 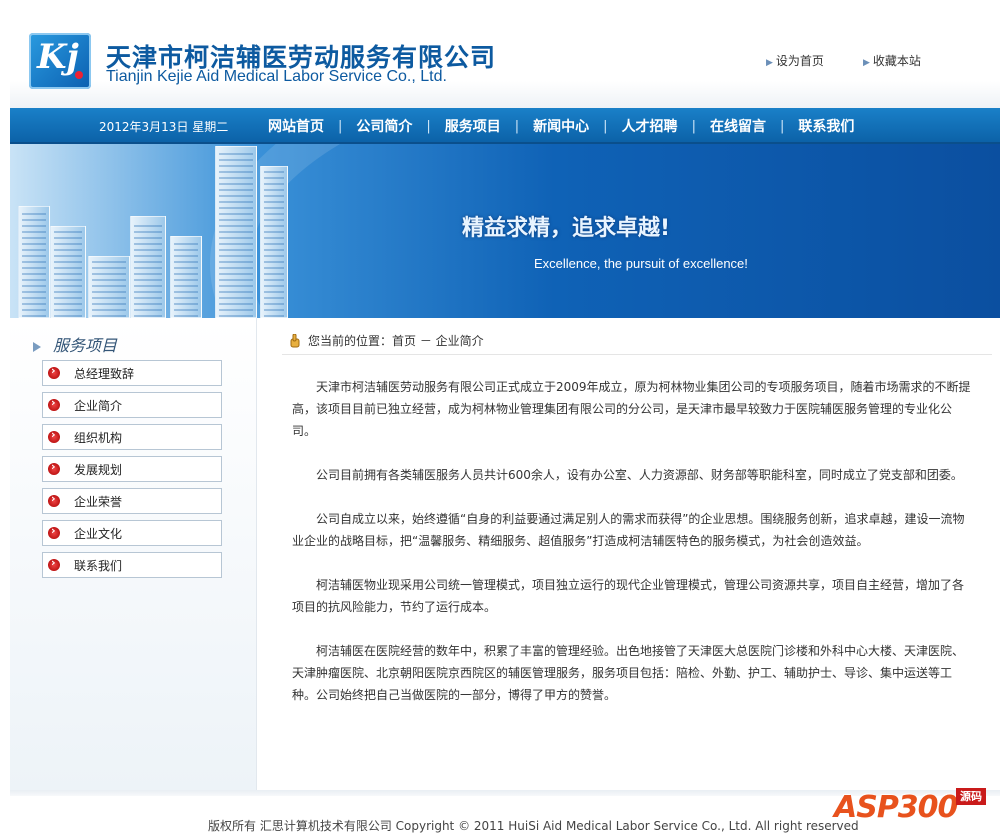 What do you see at coordinates (386, 340) in the screenshot?
I see `breadcrumb: 您当前的位置：首页 － 企业简介` at bounding box center [386, 340].